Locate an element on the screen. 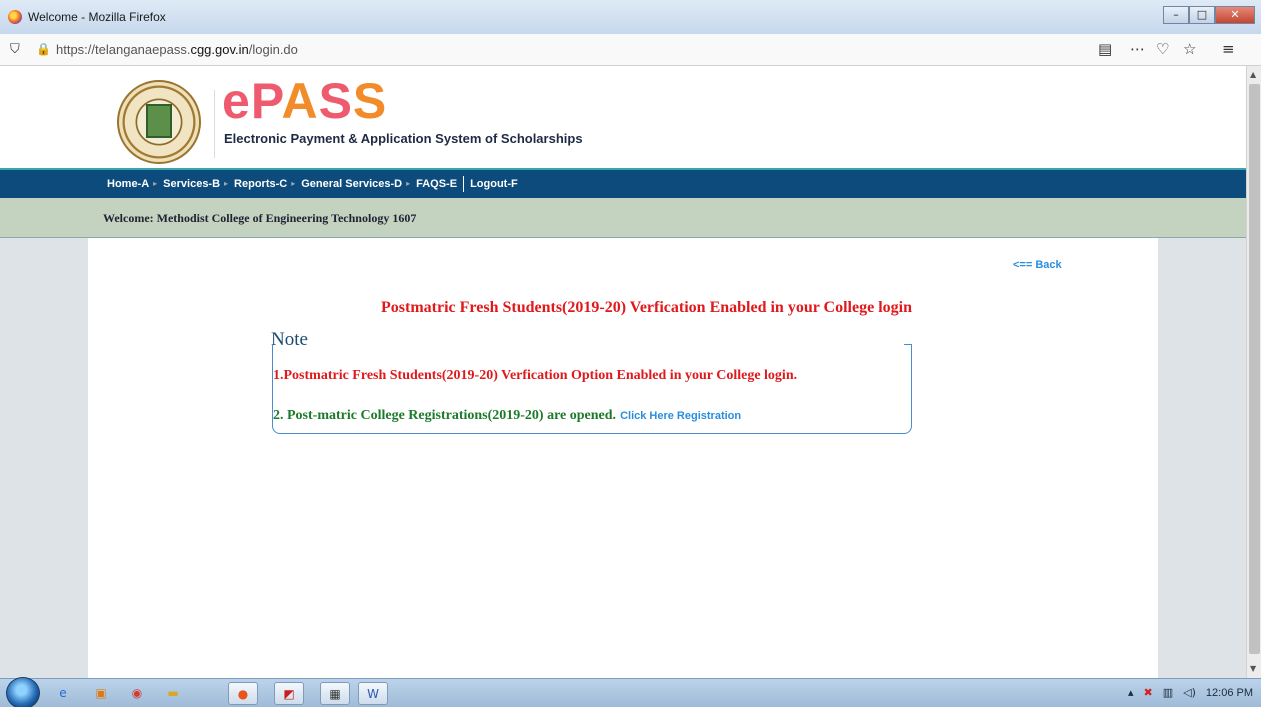 Image resolution: width=1261 pixels, height=707 pixels. scrollbar-thumb is located at coordinates (1254, 369).